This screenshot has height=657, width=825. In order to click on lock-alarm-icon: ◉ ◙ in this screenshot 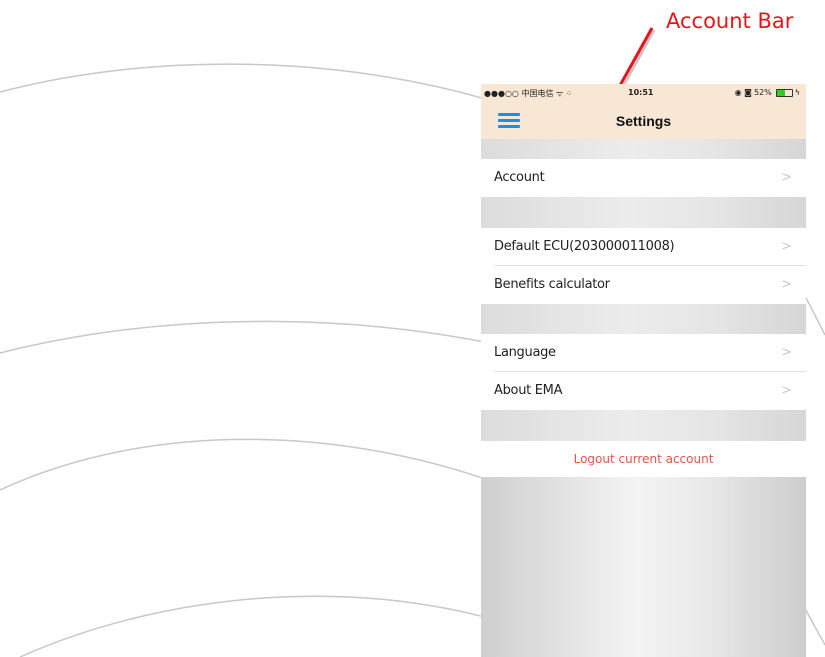, I will do `click(743, 92)`.